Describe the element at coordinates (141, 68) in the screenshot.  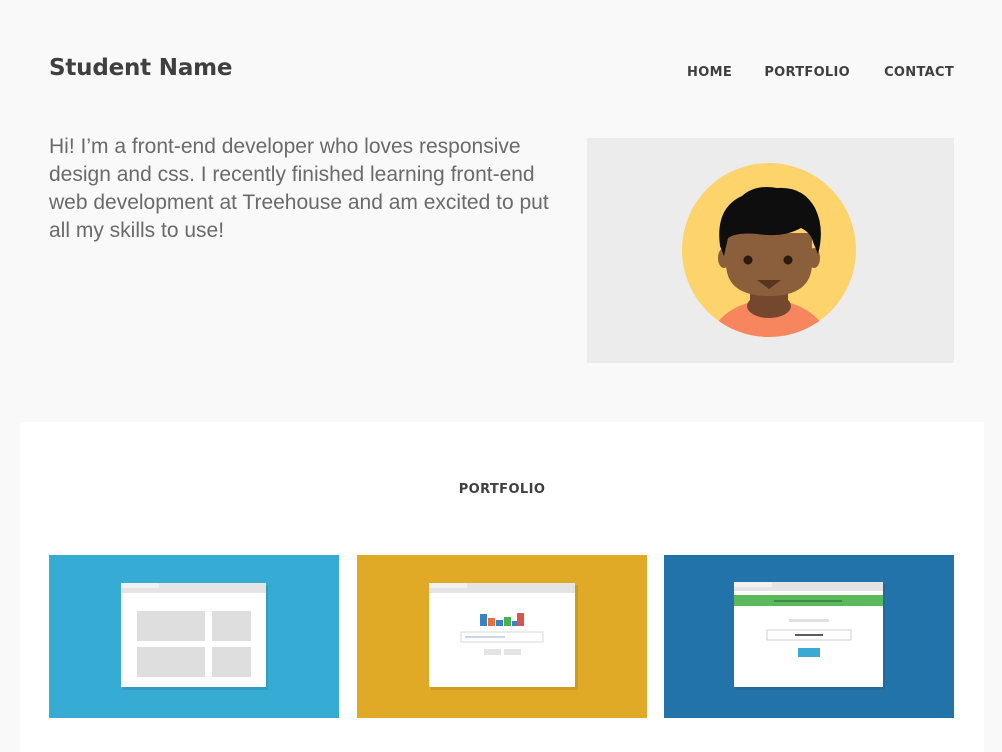
I see `brand-title: Student Name` at that location.